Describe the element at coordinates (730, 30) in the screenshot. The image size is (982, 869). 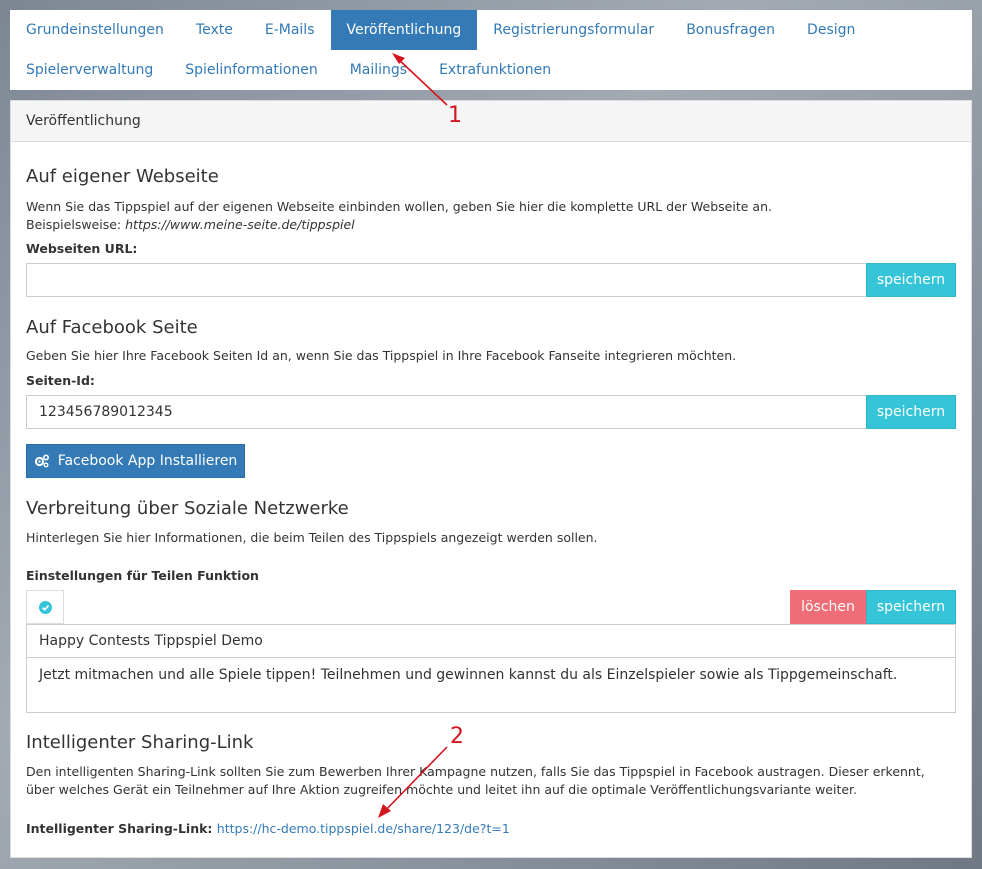
I see `tab-bonusfragen: Bonusfragen` at that location.